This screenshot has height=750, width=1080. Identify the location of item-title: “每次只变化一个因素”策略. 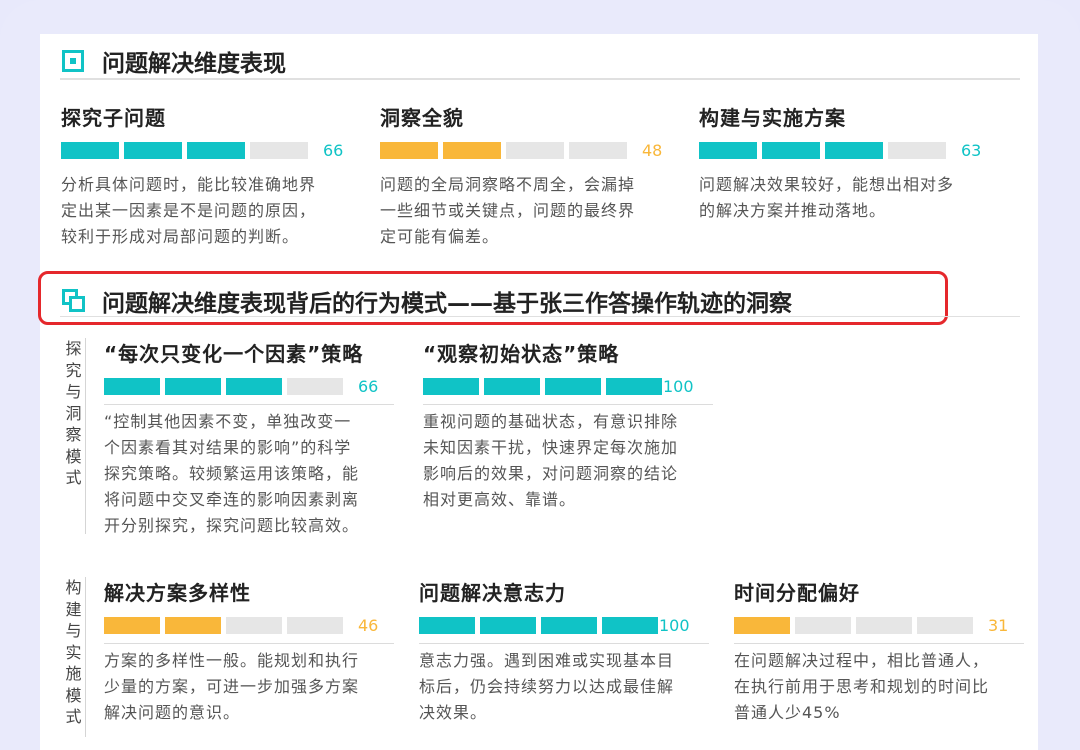
(234, 354).